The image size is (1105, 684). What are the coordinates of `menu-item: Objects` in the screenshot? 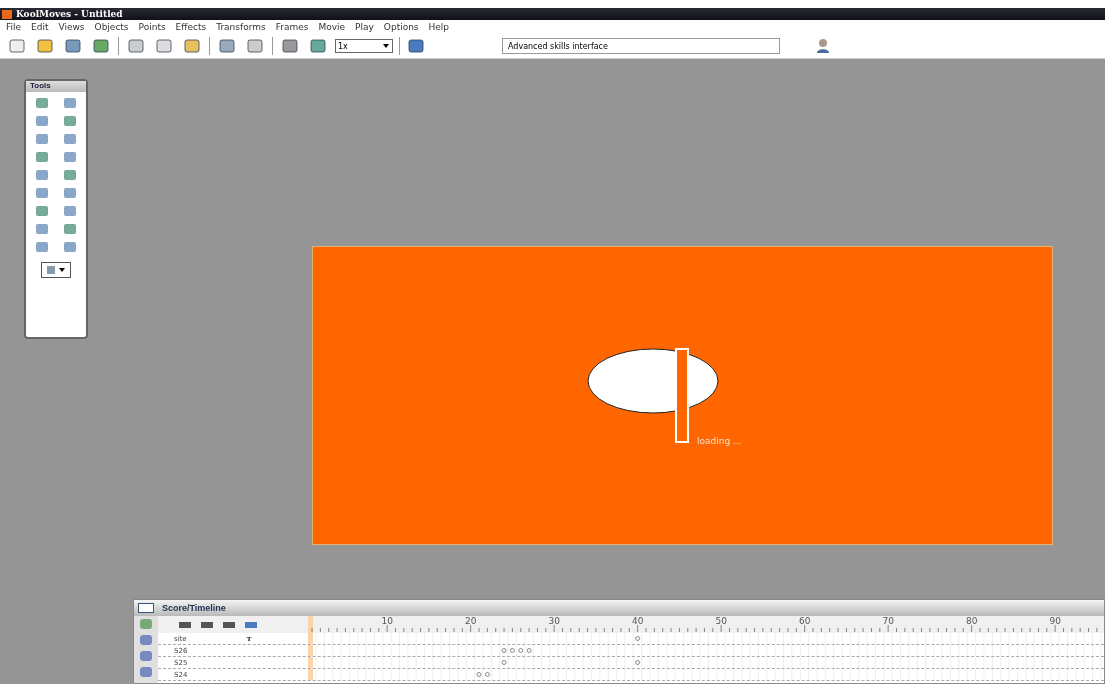 It's located at (112, 27).